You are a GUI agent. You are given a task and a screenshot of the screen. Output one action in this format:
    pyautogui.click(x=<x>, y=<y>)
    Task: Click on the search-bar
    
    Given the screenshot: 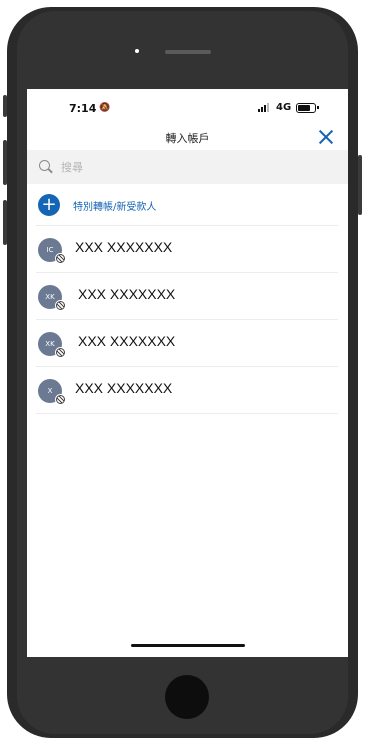 What is the action you would take?
    pyautogui.click(x=187, y=167)
    